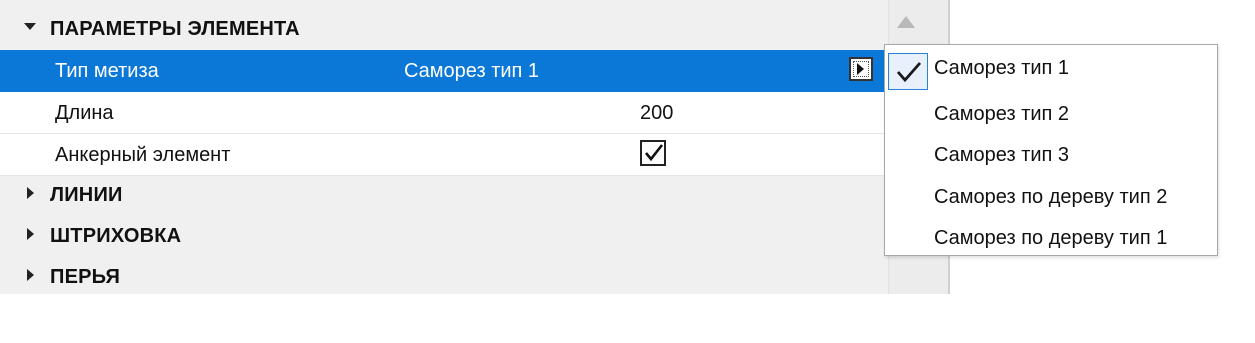 The height and width of the screenshot is (343, 1255). I want to click on expand-arrow-down-icon, so click(30, 26).